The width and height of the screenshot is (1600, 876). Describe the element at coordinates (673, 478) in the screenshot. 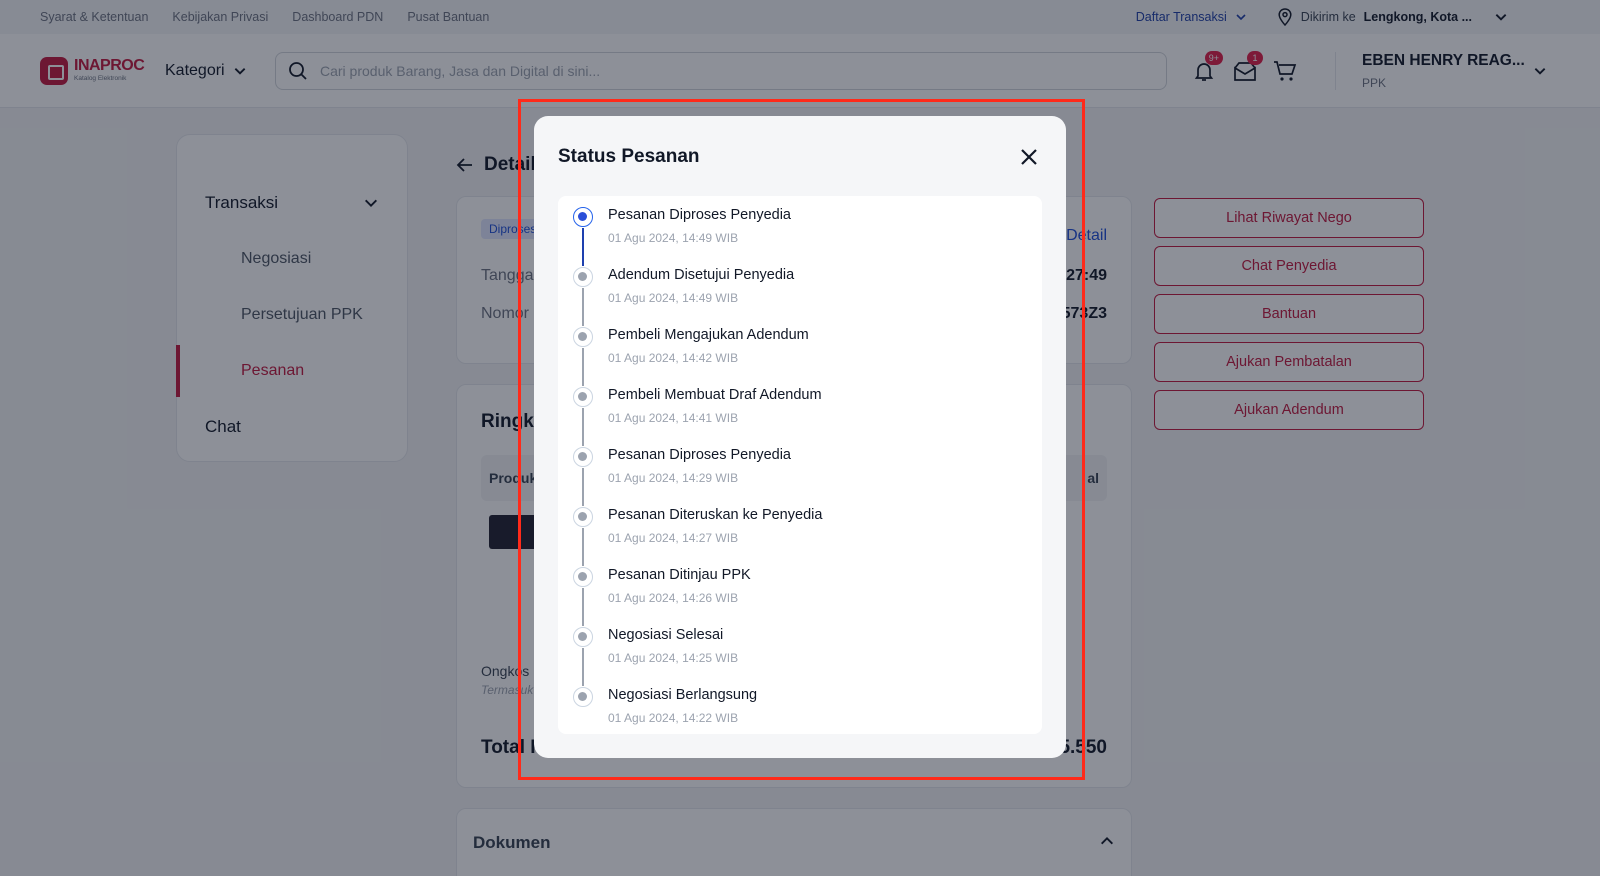

I see `timeline-time: 01 Agu 2024, 14:29 WIB` at that location.